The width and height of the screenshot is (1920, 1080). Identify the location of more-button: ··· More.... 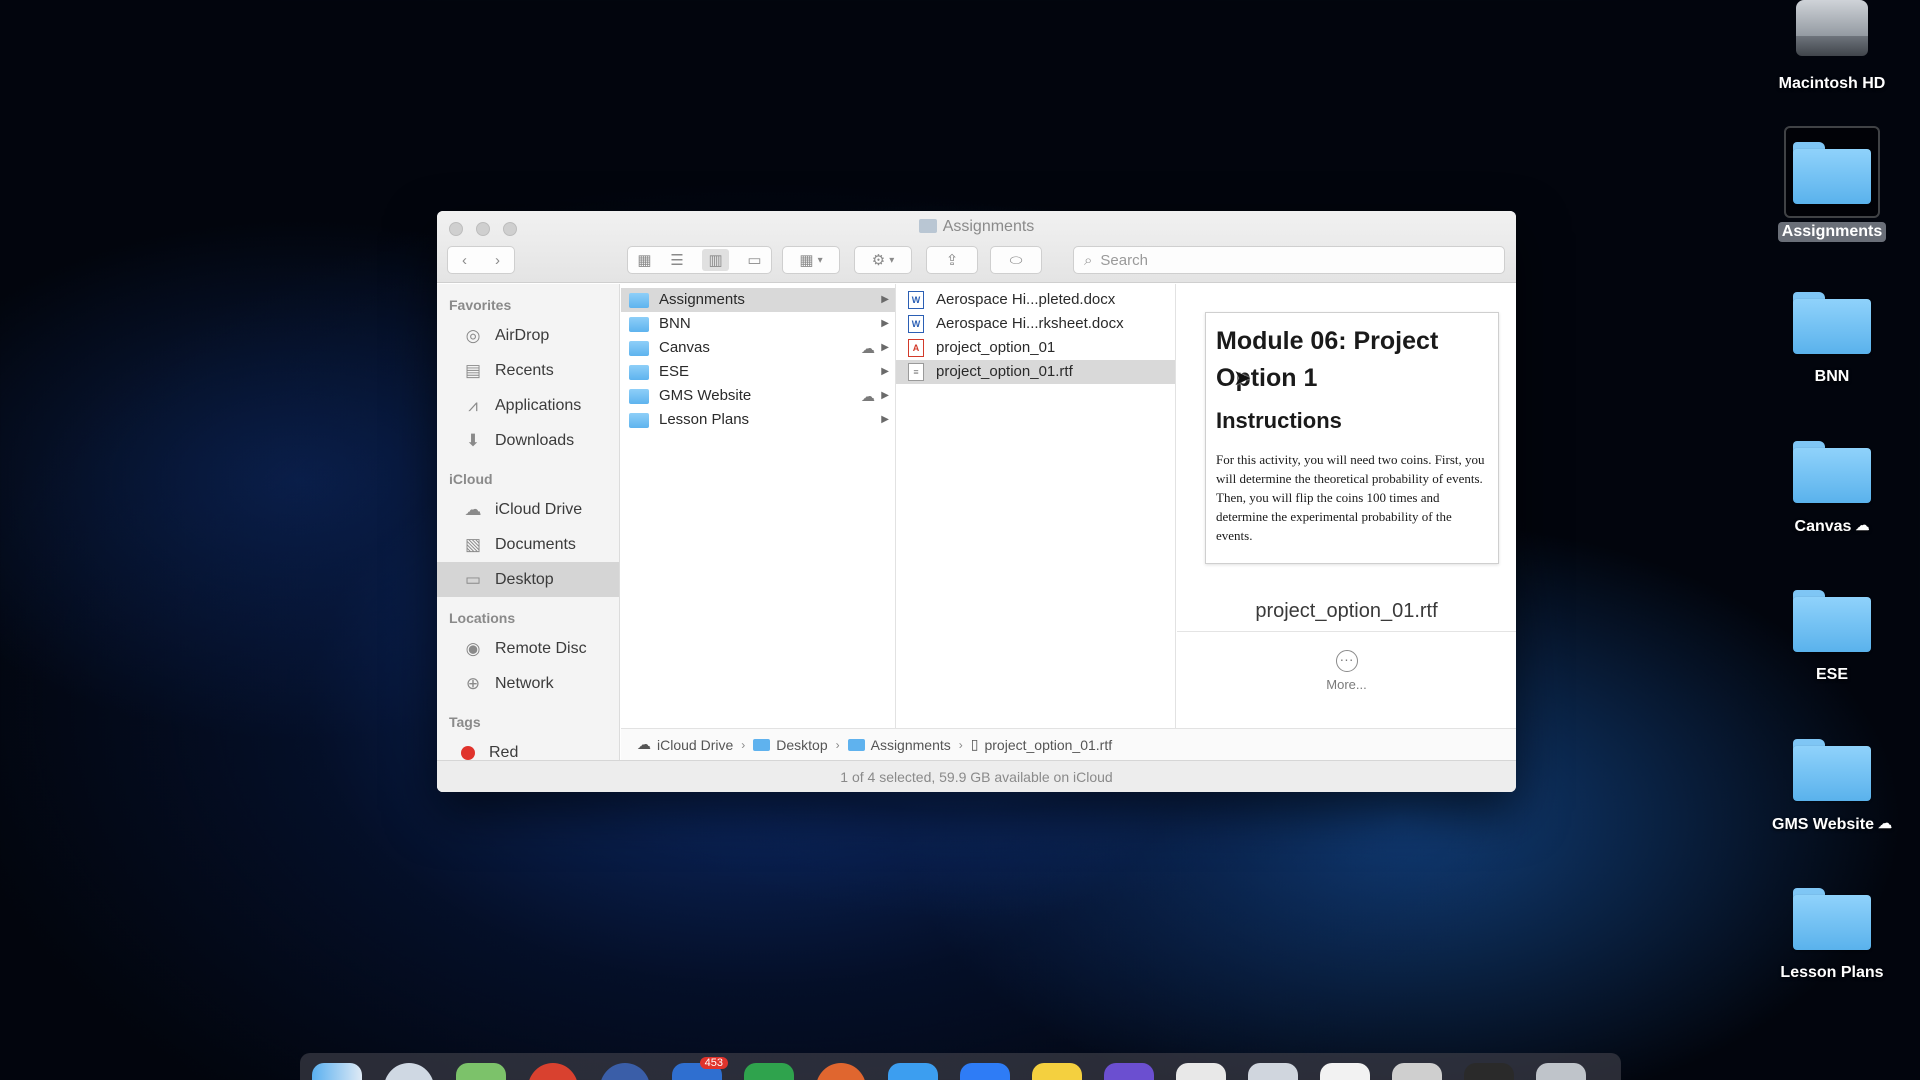
(1346, 671).